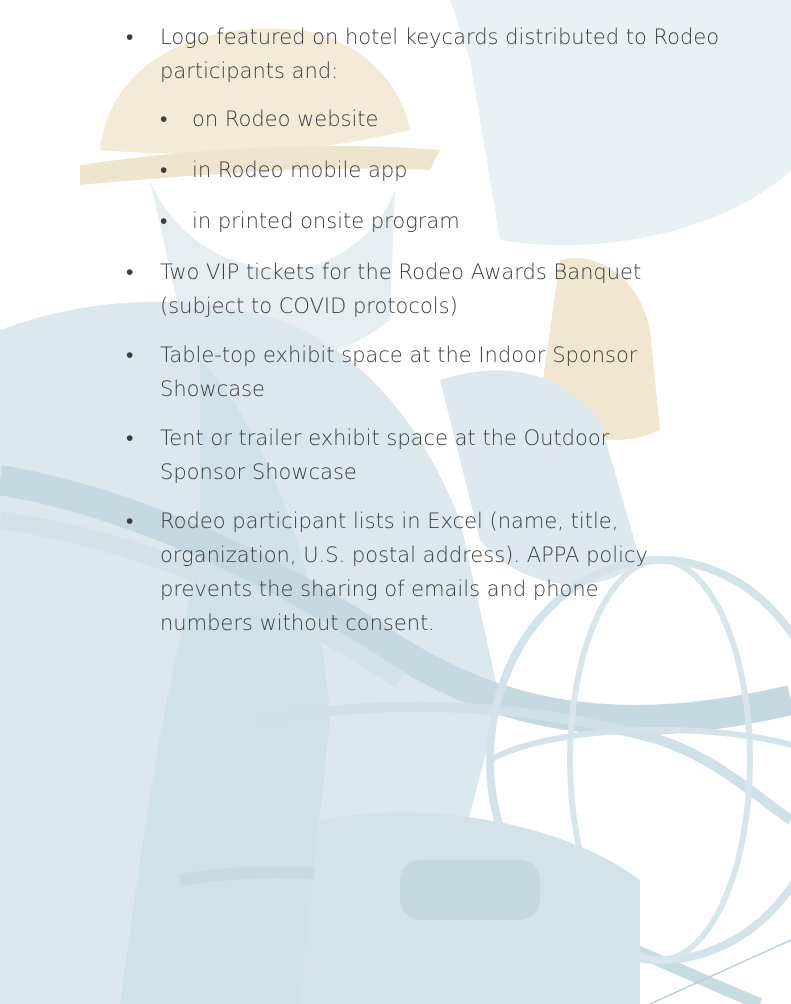 This screenshot has height=1004, width=791. I want to click on sub-list-item-text: on Rodeo website, so click(285, 119).